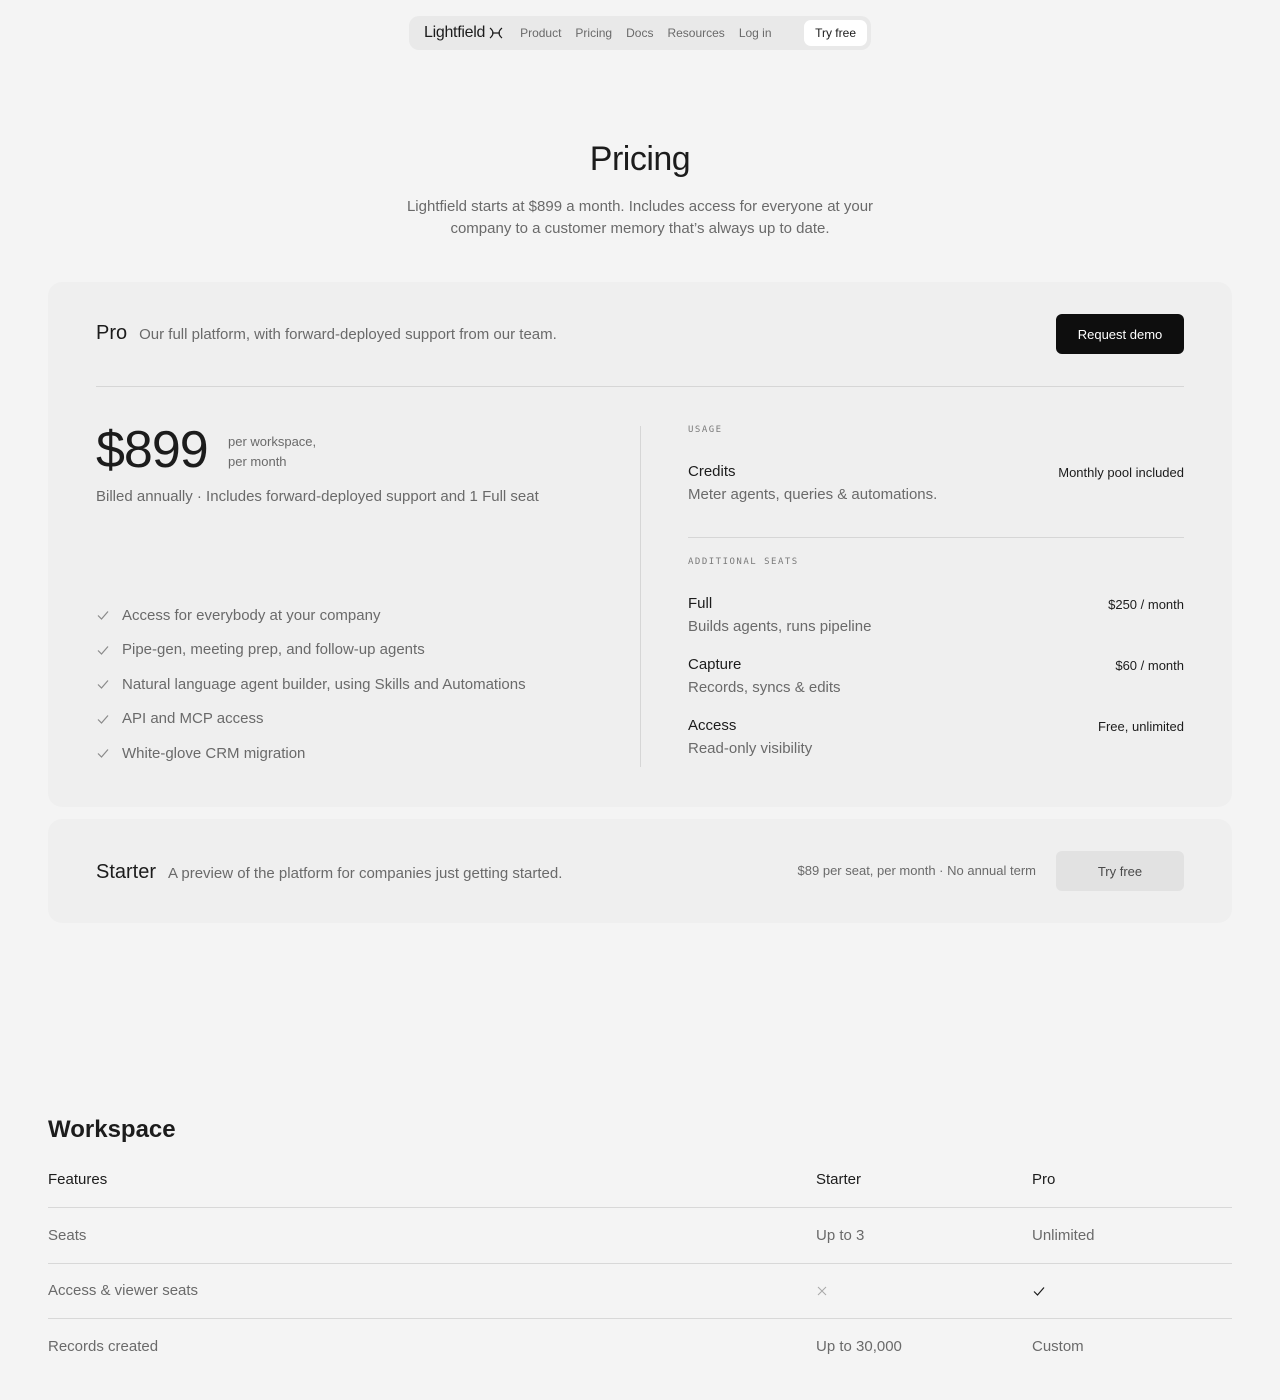  I want to click on nav-link-docs: Docs, so click(639, 33).